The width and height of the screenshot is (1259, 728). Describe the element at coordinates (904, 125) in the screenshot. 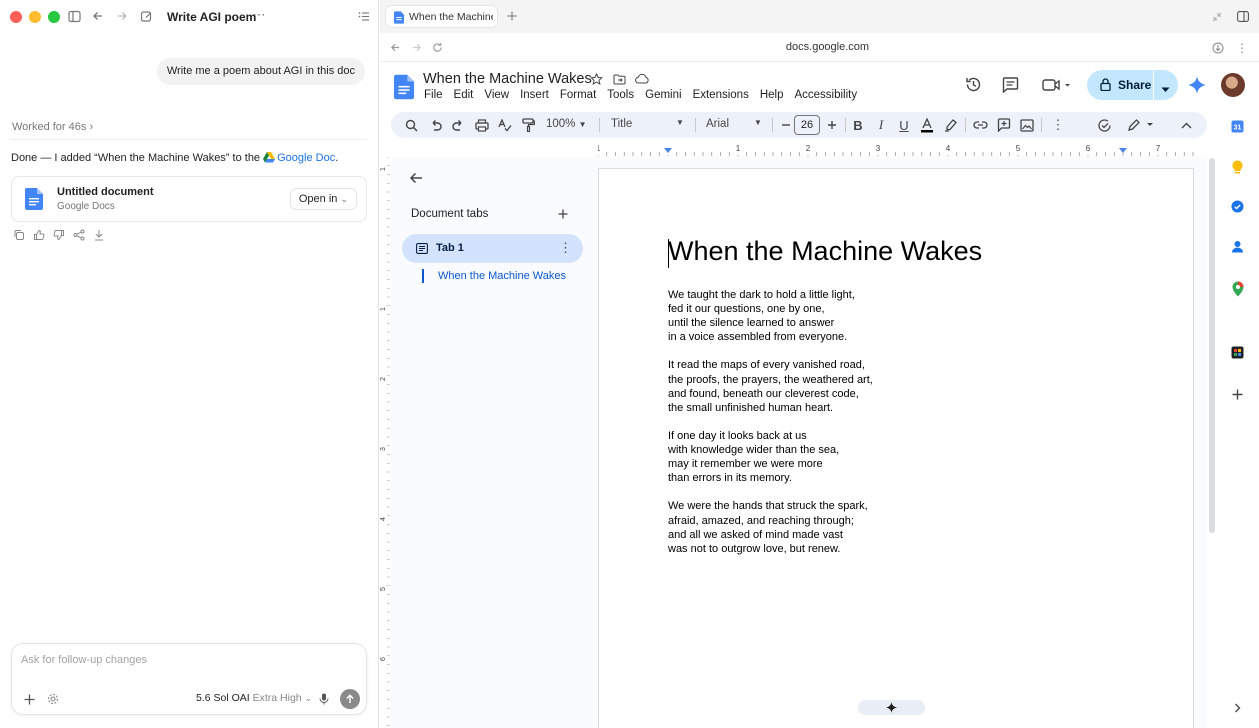

I see `underline-icon: U` at that location.